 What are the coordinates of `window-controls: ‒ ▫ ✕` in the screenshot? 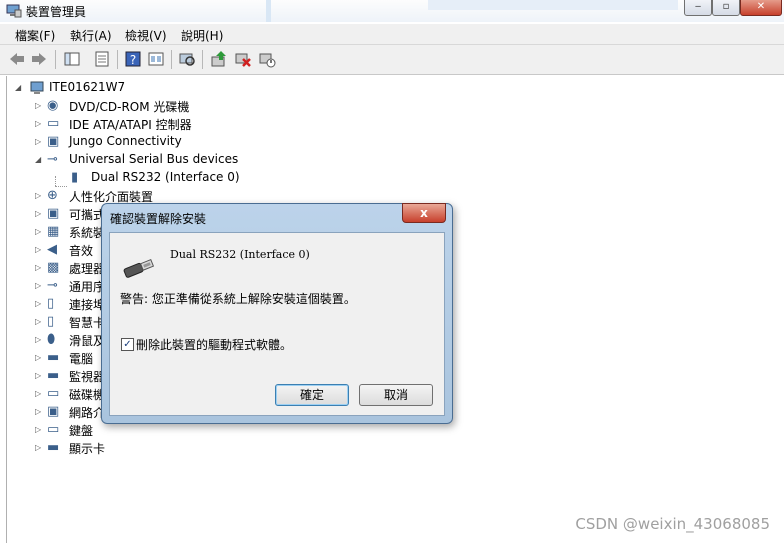 It's located at (734, 8).